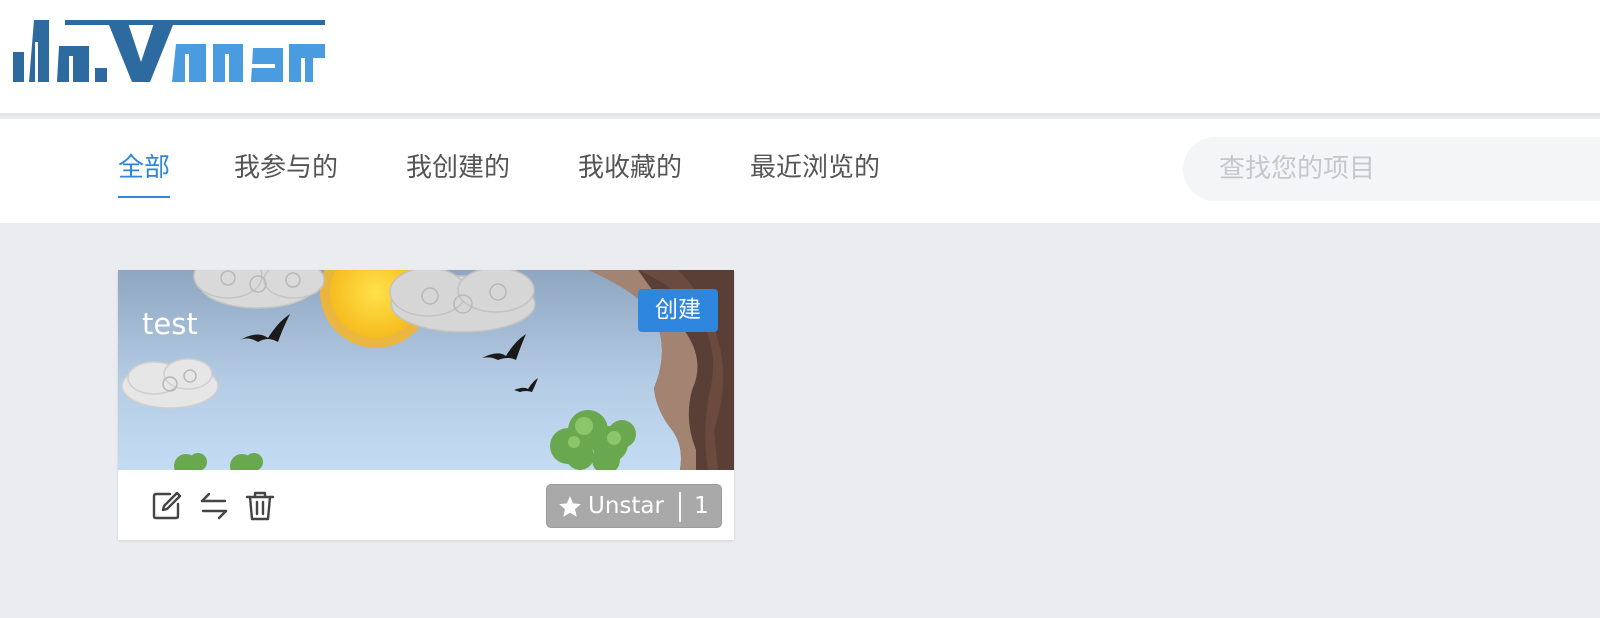 Image resolution: width=1600 pixels, height=618 pixels. Describe the element at coordinates (214, 506) in the screenshot. I see `transfer-icon` at that location.